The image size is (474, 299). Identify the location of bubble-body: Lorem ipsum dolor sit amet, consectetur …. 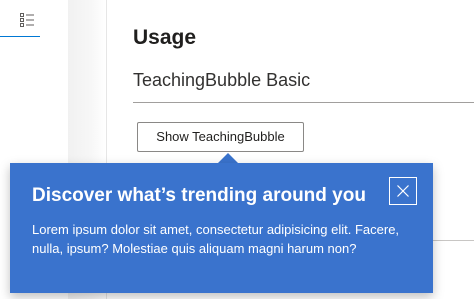
(216, 239).